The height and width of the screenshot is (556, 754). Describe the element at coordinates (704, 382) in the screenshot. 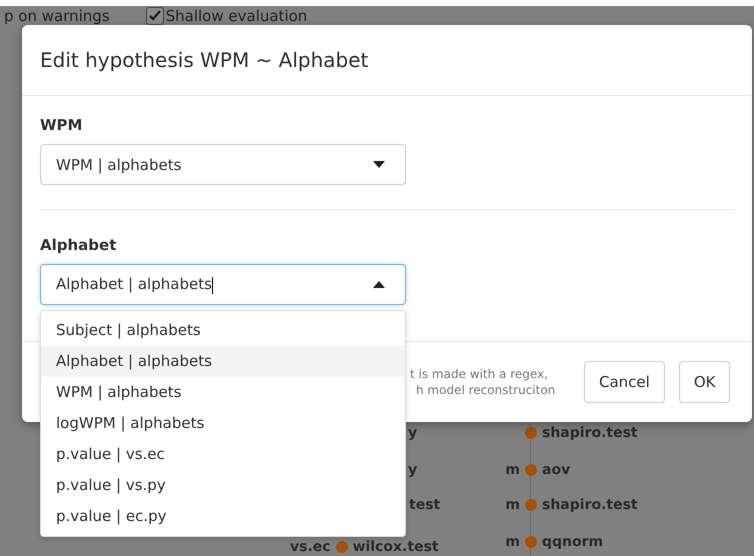

I see `ok-button: OK` at that location.